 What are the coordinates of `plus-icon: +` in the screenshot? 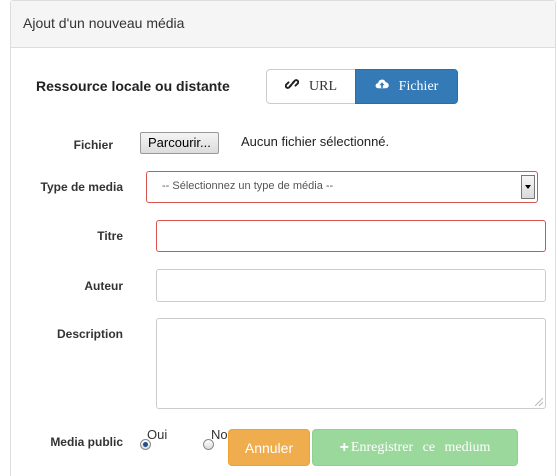 It's located at (344, 447).